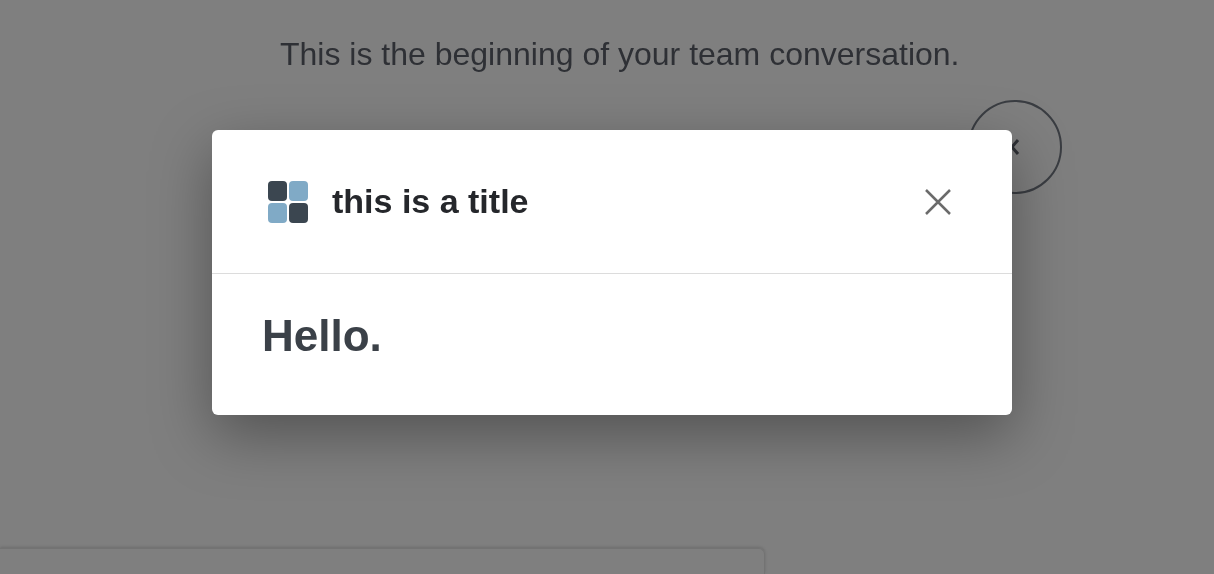 The image size is (1214, 574). What do you see at coordinates (322, 336) in the screenshot?
I see `dialog-message: Hello.` at bounding box center [322, 336].